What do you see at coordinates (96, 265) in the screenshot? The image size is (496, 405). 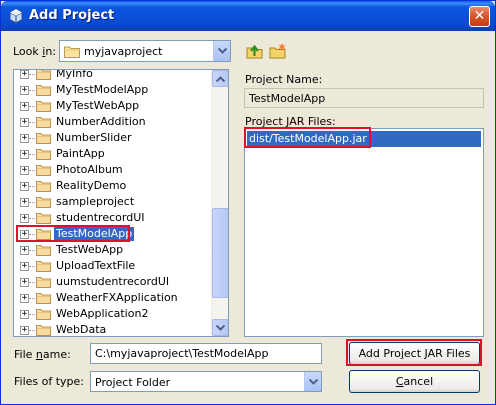 I see `tree-item-label: UploadTextFile` at bounding box center [96, 265].